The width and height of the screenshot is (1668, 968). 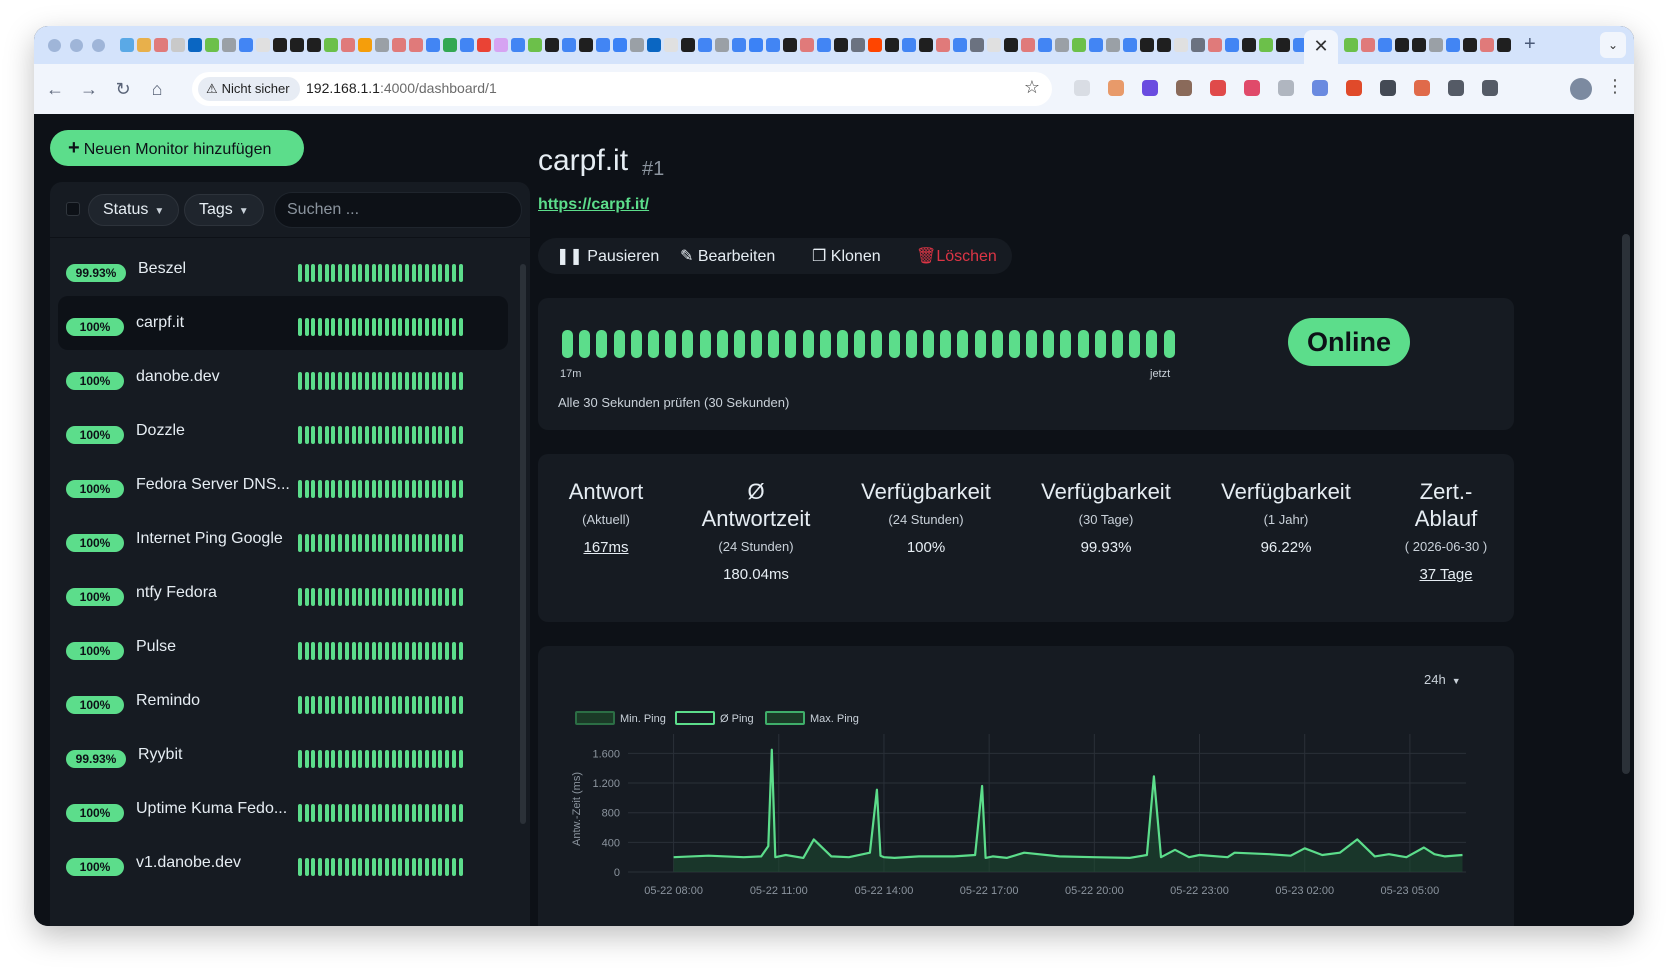 What do you see at coordinates (76, 45) in the screenshot?
I see `minimize-window-icon` at bounding box center [76, 45].